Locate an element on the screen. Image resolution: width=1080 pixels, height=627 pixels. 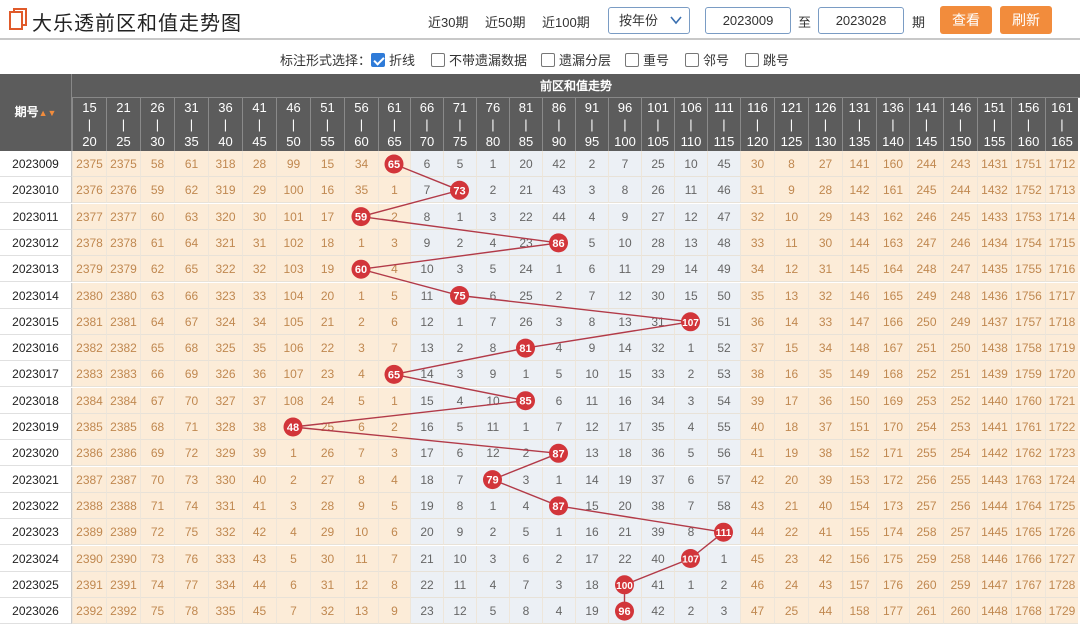
option-label: 折线 is located at coordinates (402, 60).